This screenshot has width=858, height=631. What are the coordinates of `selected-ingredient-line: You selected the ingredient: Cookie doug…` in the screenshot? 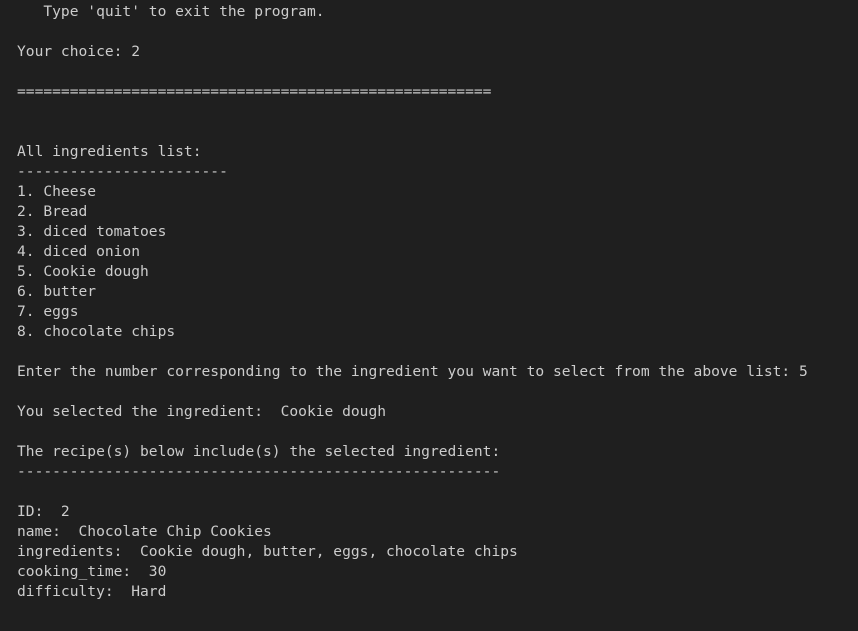 It's located at (202, 411).